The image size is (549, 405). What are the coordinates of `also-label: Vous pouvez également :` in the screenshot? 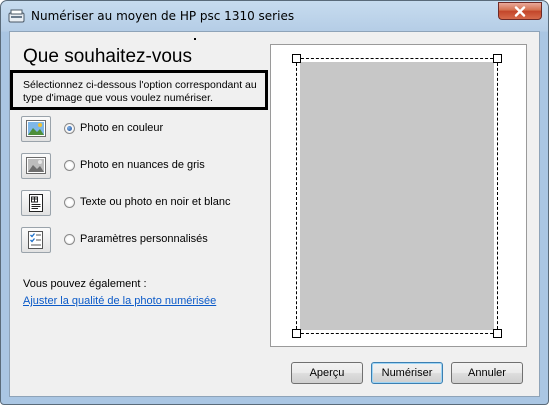 It's located at (85, 284).